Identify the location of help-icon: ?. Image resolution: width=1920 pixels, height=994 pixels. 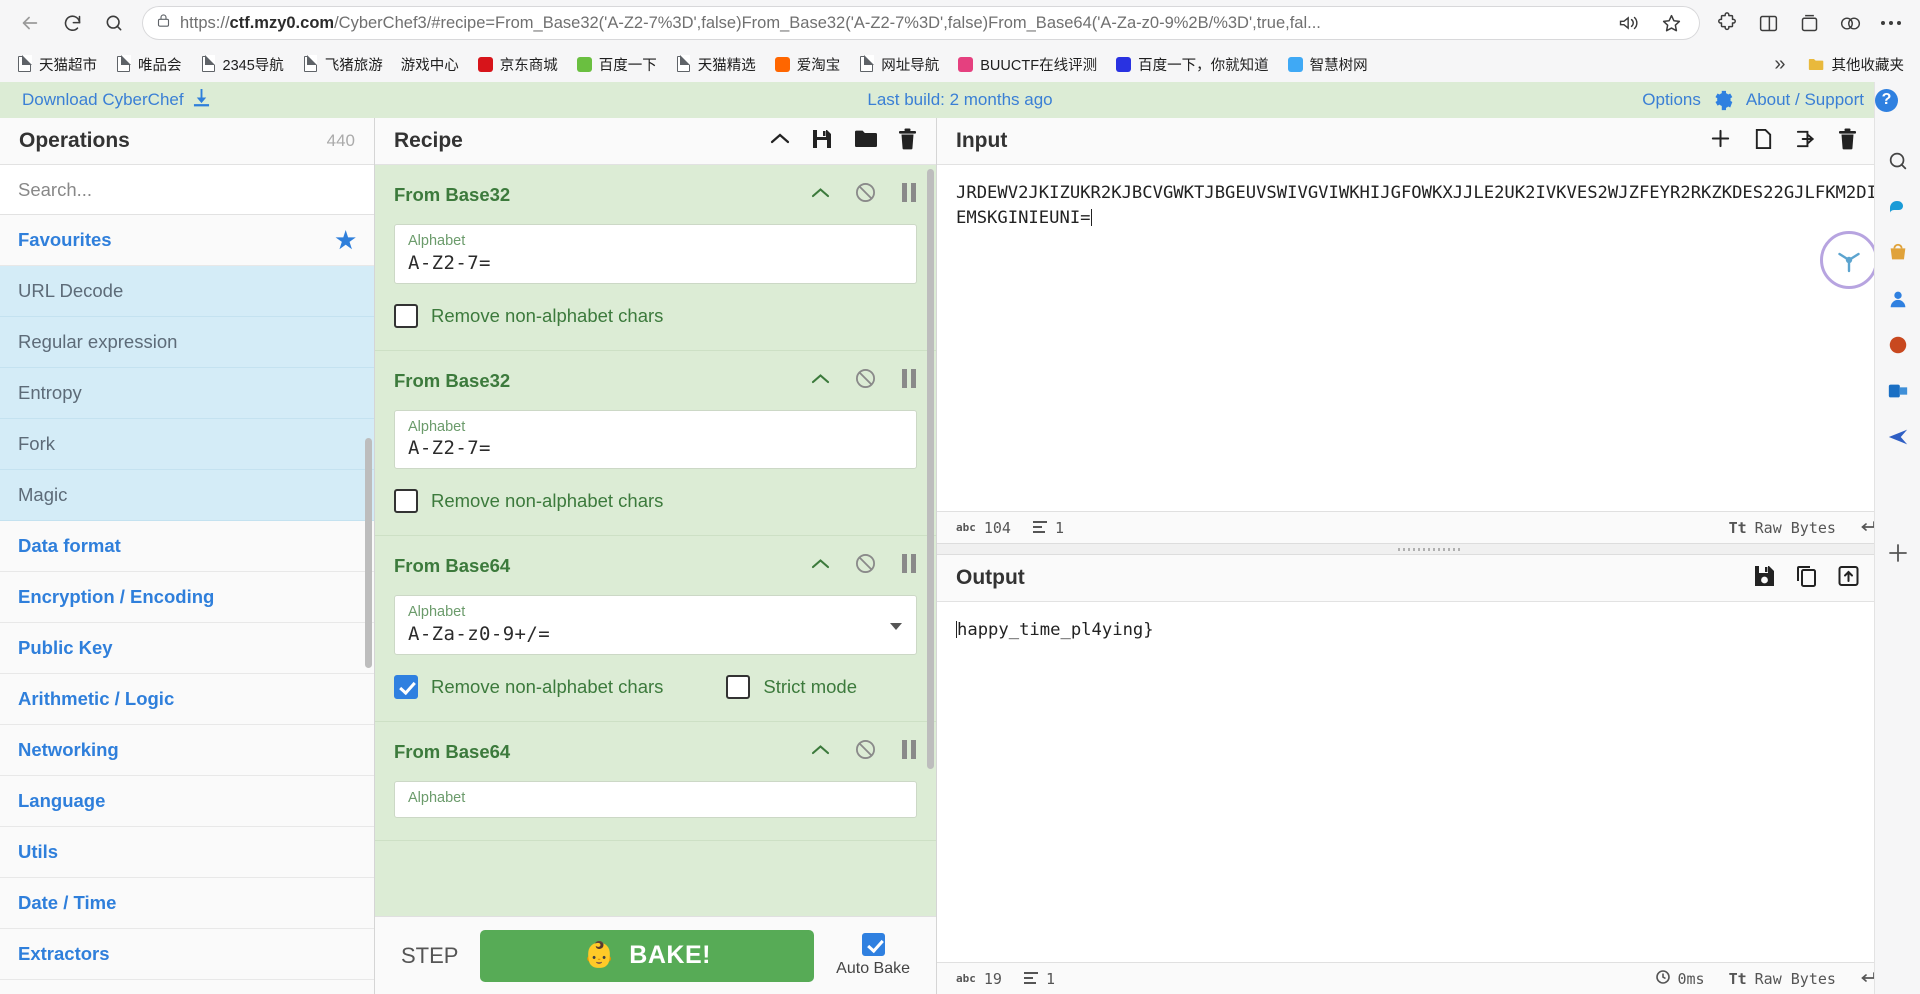
(1886, 100).